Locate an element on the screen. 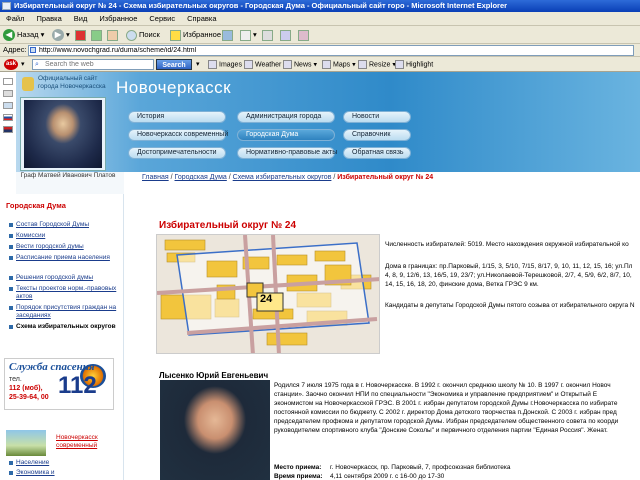 The width and height of the screenshot is (640, 480). menu-bar: Файл Правка Вид Избранное Сервис Справка is located at coordinates (320, 19).